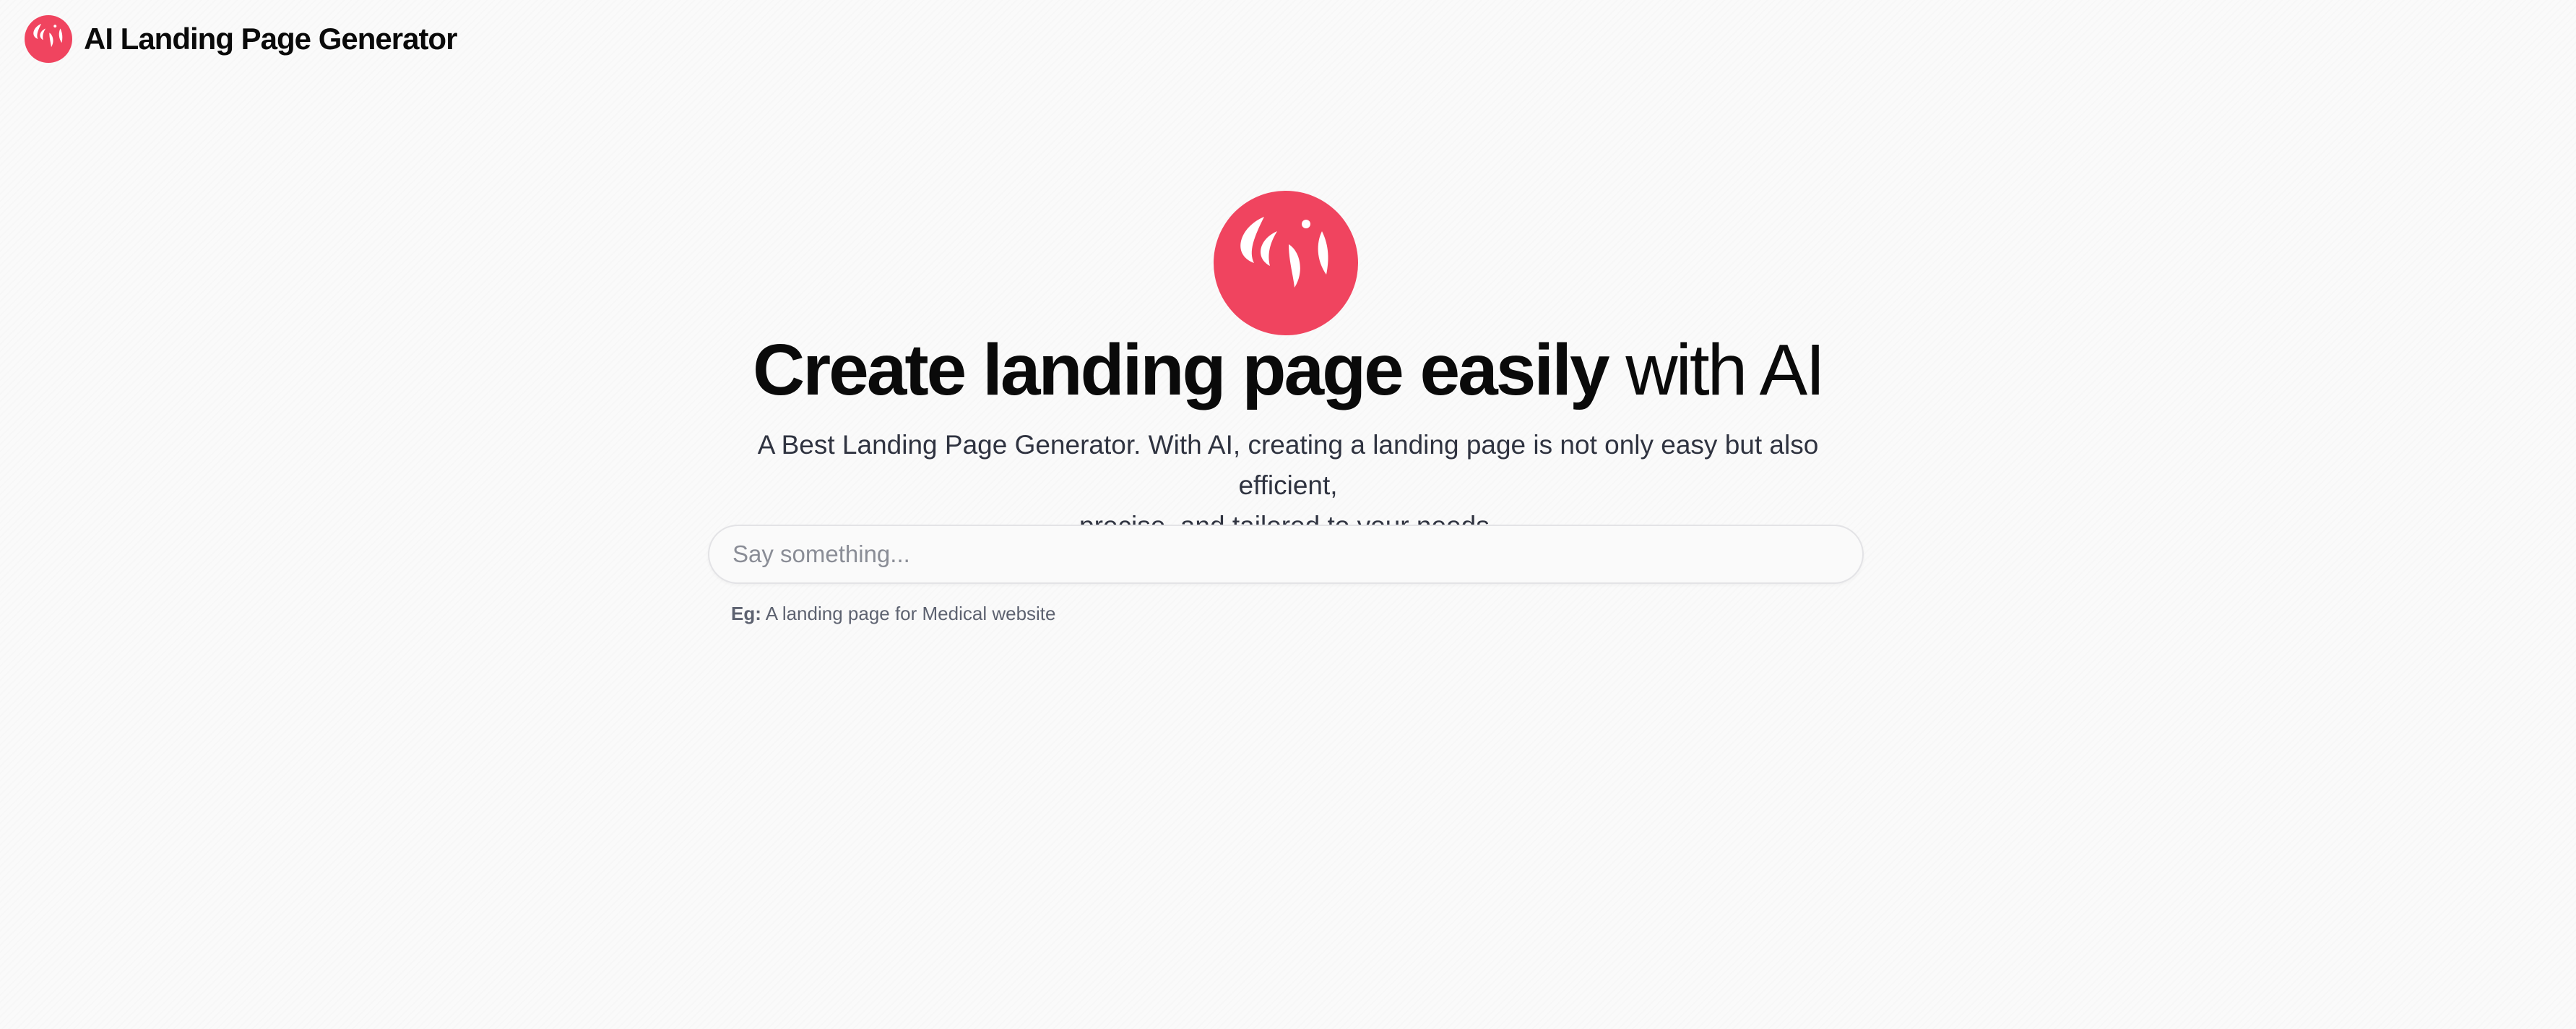  I want to click on example-hint: Eg: A landing page for Medical website, so click(893, 614).